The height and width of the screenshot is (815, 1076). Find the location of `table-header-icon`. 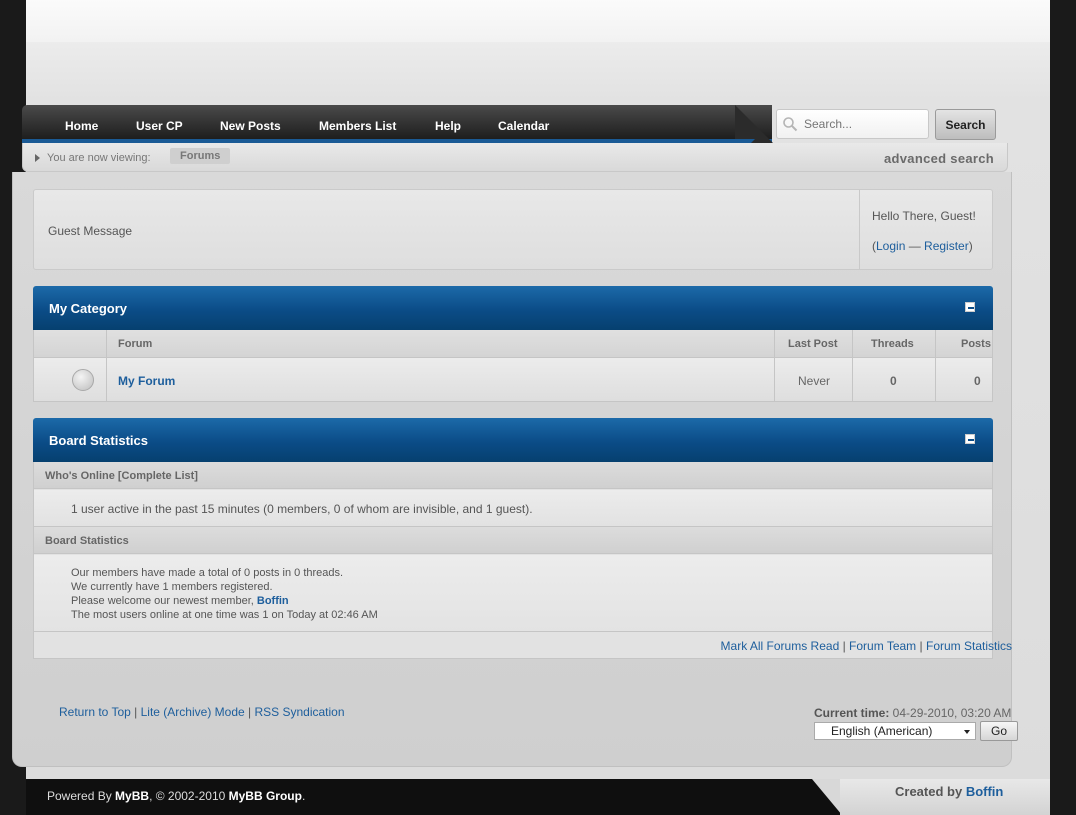

table-header-icon is located at coordinates (70, 344).